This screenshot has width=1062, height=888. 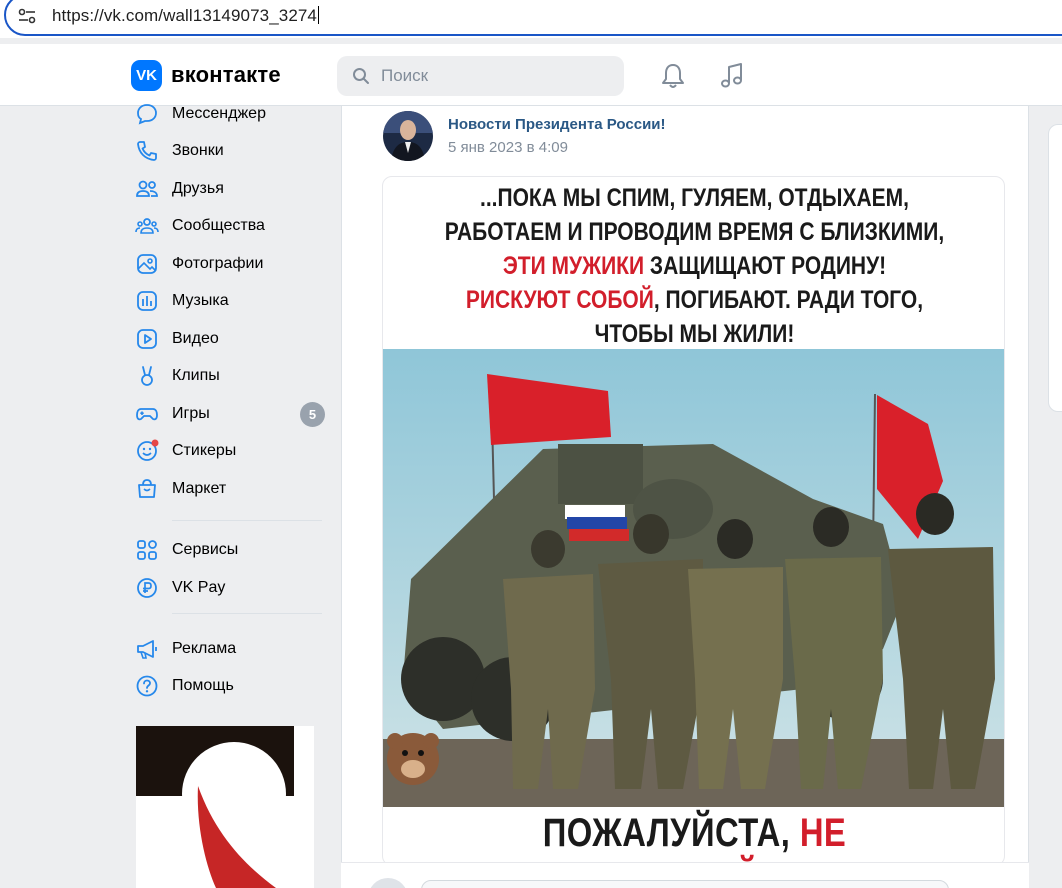 I want to click on url-text: https://vk.com/wall13149073_3274, so click(x=185, y=16).